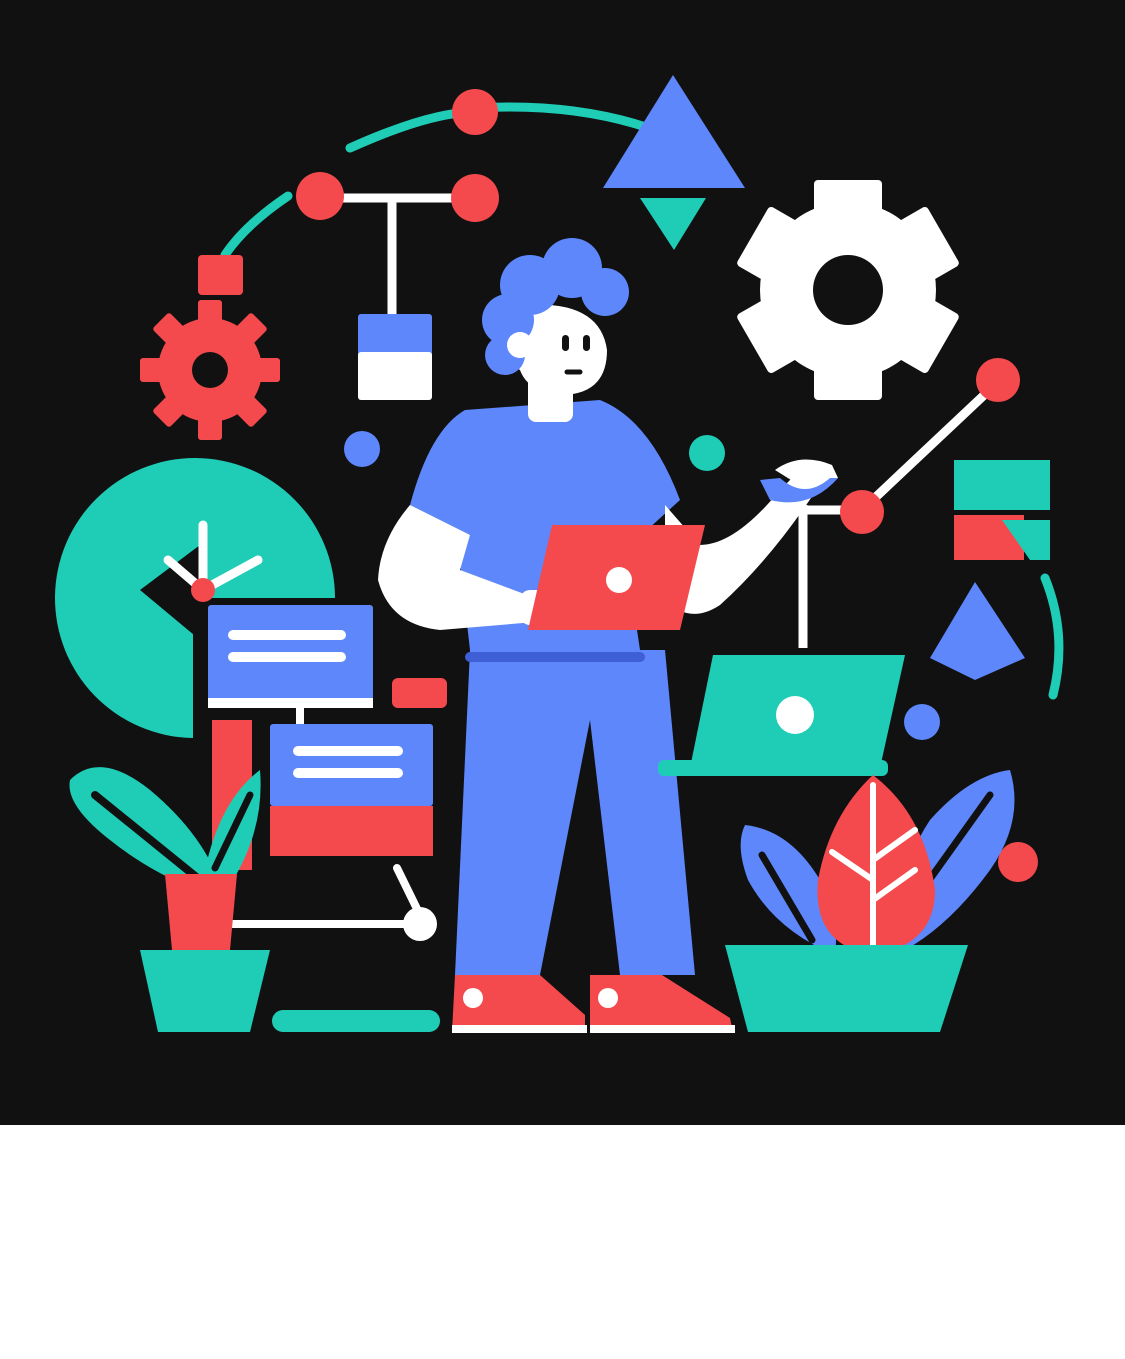  I want to click on flag-block, so click(1002, 510).